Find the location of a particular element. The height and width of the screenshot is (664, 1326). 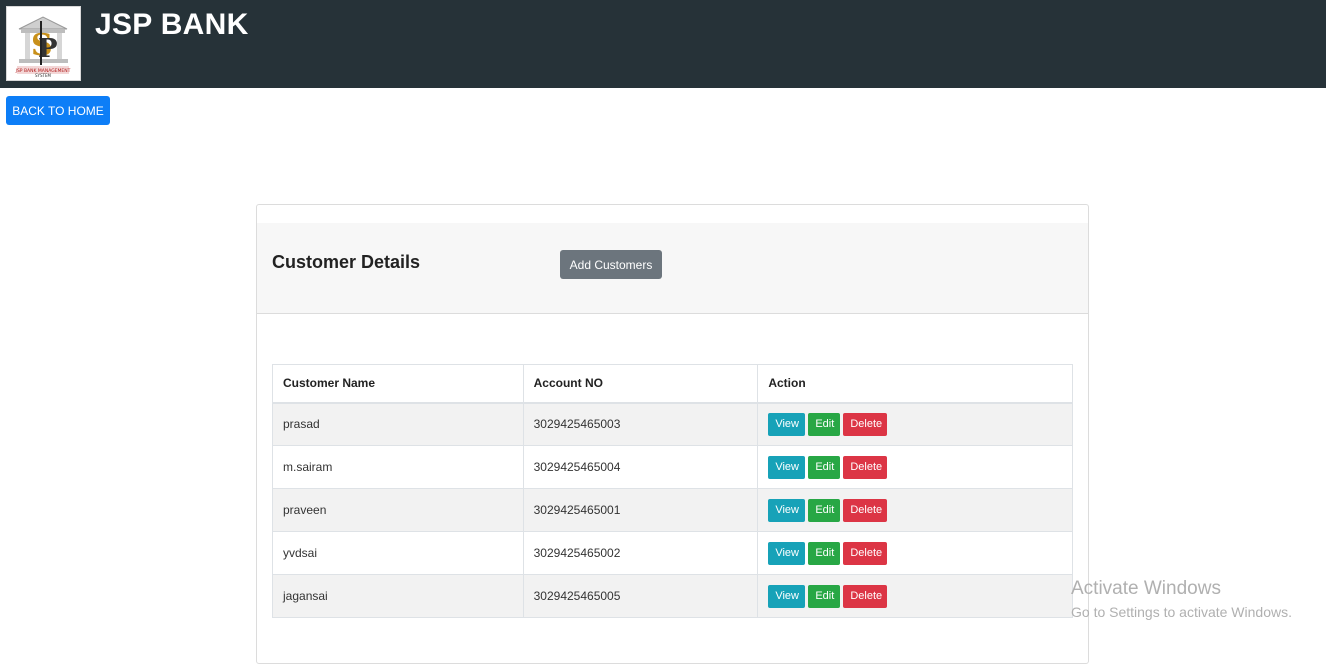

header-account-no: Account NO is located at coordinates (640, 384).